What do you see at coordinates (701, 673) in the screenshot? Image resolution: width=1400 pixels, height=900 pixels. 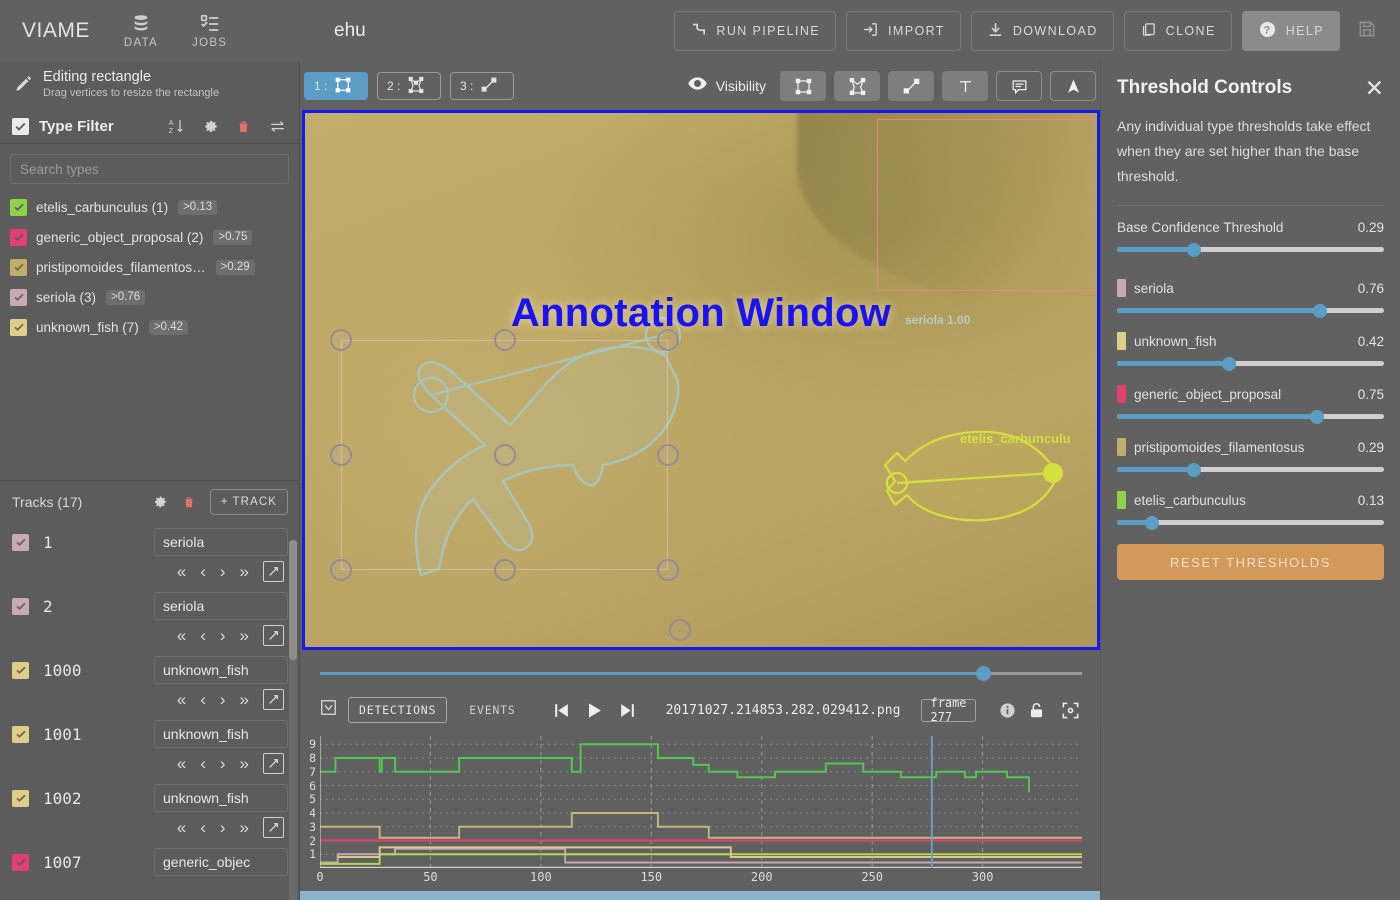 I see `video-scrubber` at bounding box center [701, 673].